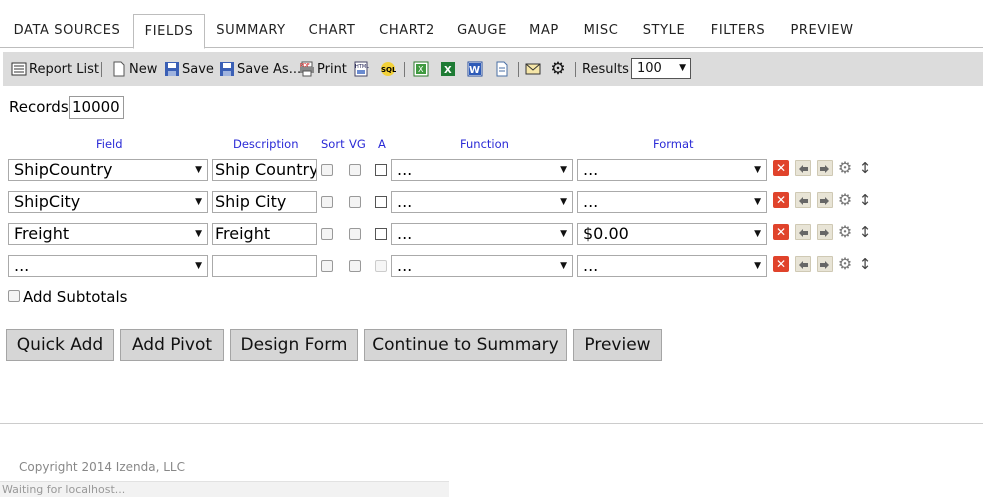  I want to click on field-select: ShipCity ▼, so click(108, 202).